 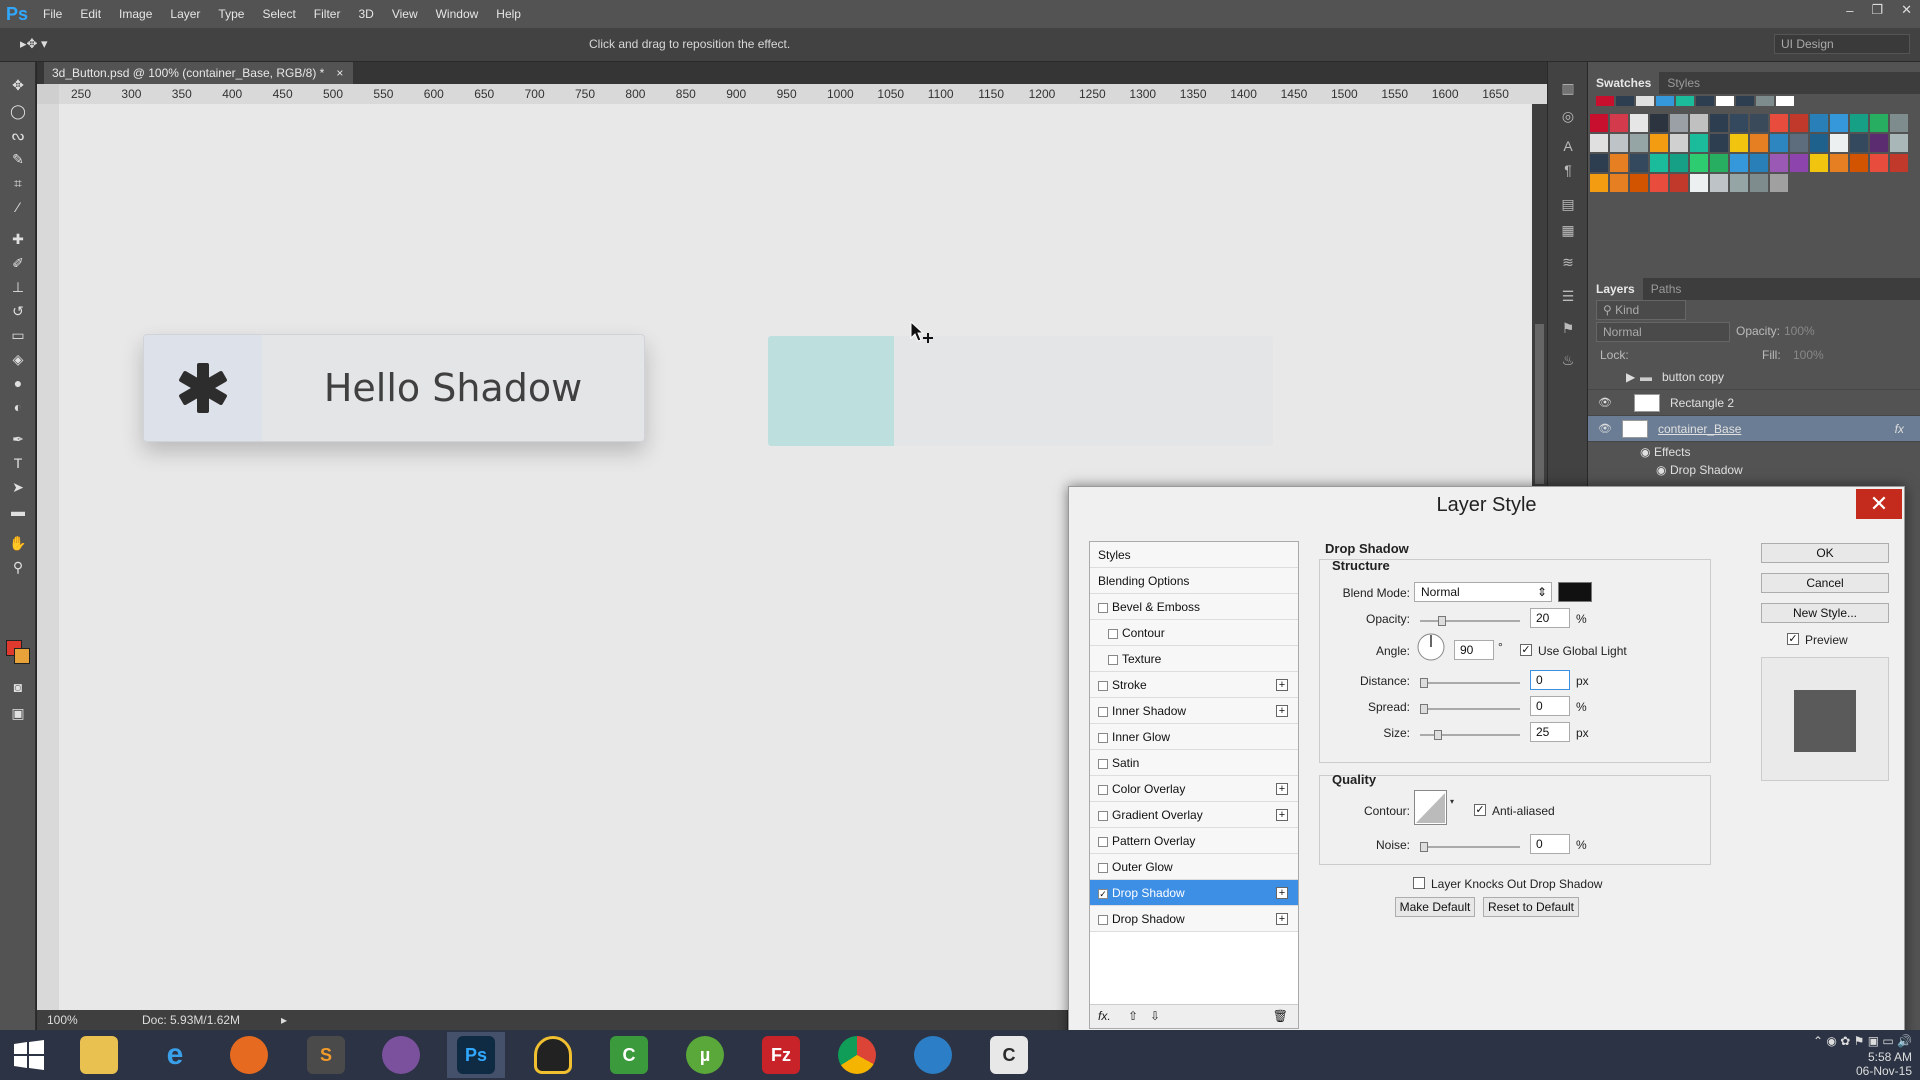 I want to click on spread-field: 0, so click(x=1550, y=706).